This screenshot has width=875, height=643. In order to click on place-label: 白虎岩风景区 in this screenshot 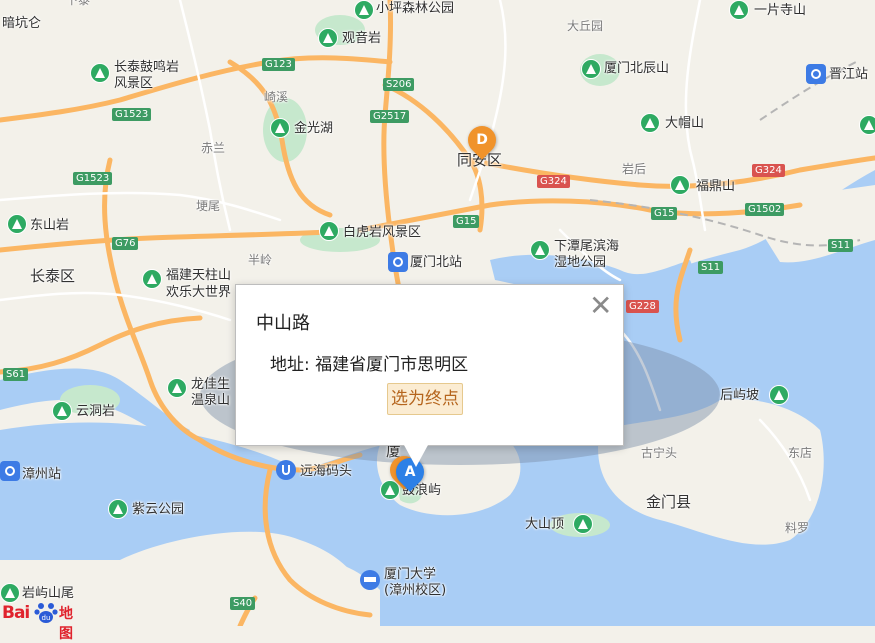, I will do `click(382, 232)`.